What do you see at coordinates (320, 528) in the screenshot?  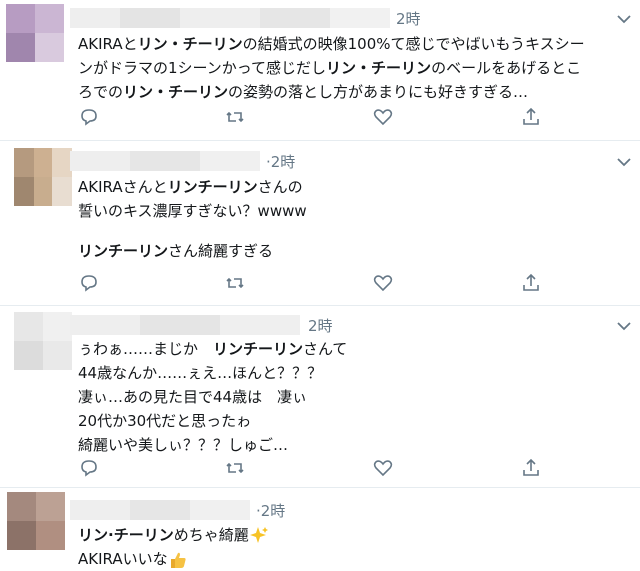 I see `tweet-4: ·2時 リン·チーリンめちゃ綺麗 AKIRAいいな` at bounding box center [320, 528].